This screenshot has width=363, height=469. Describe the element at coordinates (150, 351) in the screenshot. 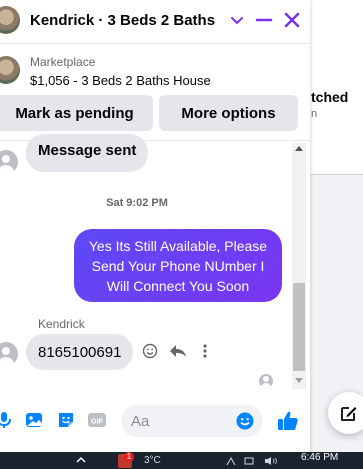

I see `smiley-react-icon` at that location.